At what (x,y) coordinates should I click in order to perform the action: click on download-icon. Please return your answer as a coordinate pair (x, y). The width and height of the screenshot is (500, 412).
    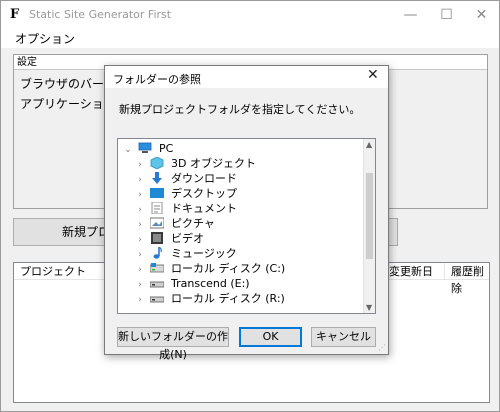
    Looking at the image, I should click on (157, 178).